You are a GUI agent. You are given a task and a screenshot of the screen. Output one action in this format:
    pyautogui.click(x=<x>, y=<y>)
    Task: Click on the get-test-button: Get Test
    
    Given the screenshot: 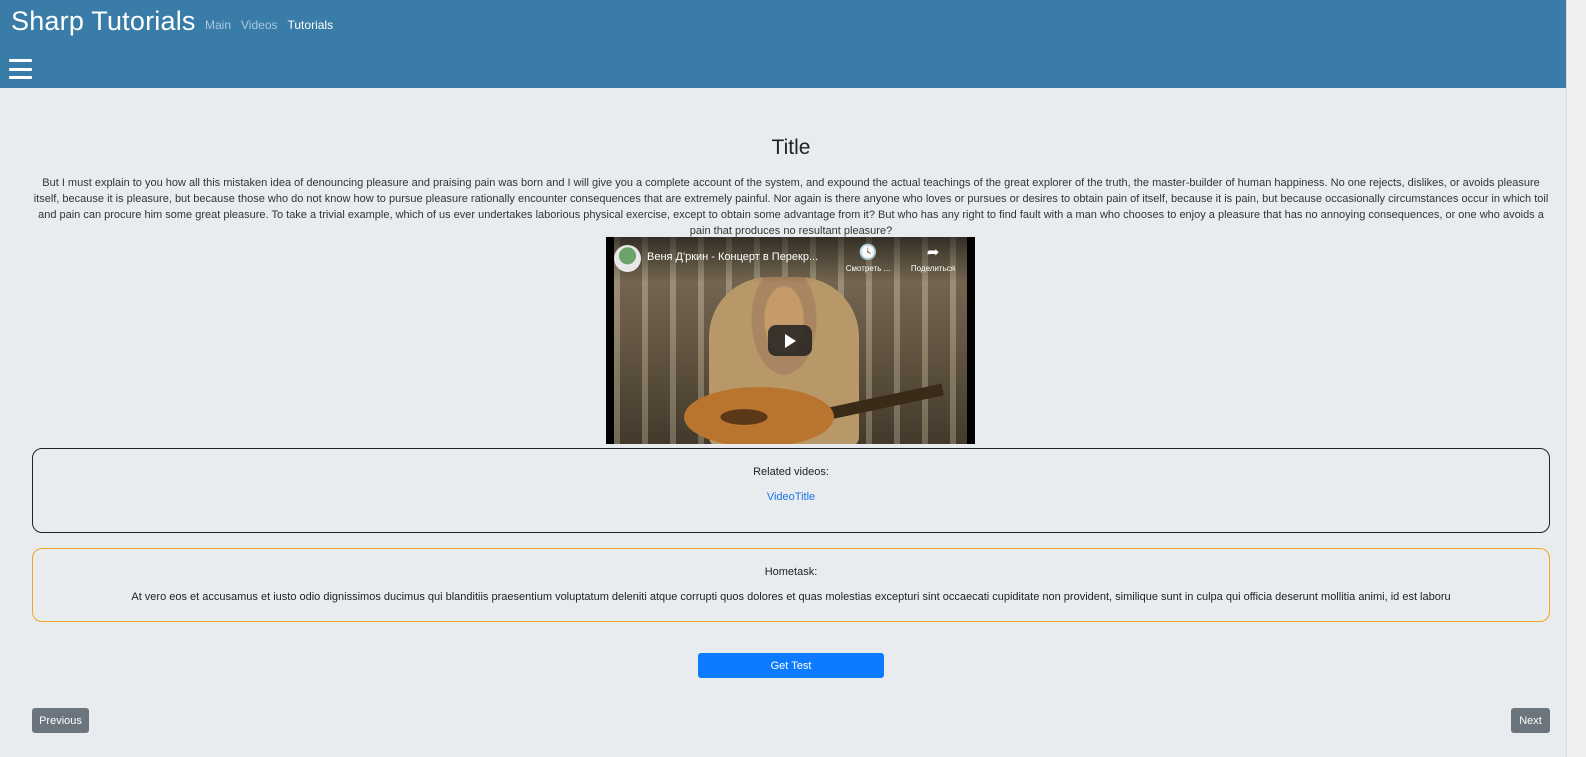 What is the action you would take?
    pyautogui.click(x=791, y=665)
    